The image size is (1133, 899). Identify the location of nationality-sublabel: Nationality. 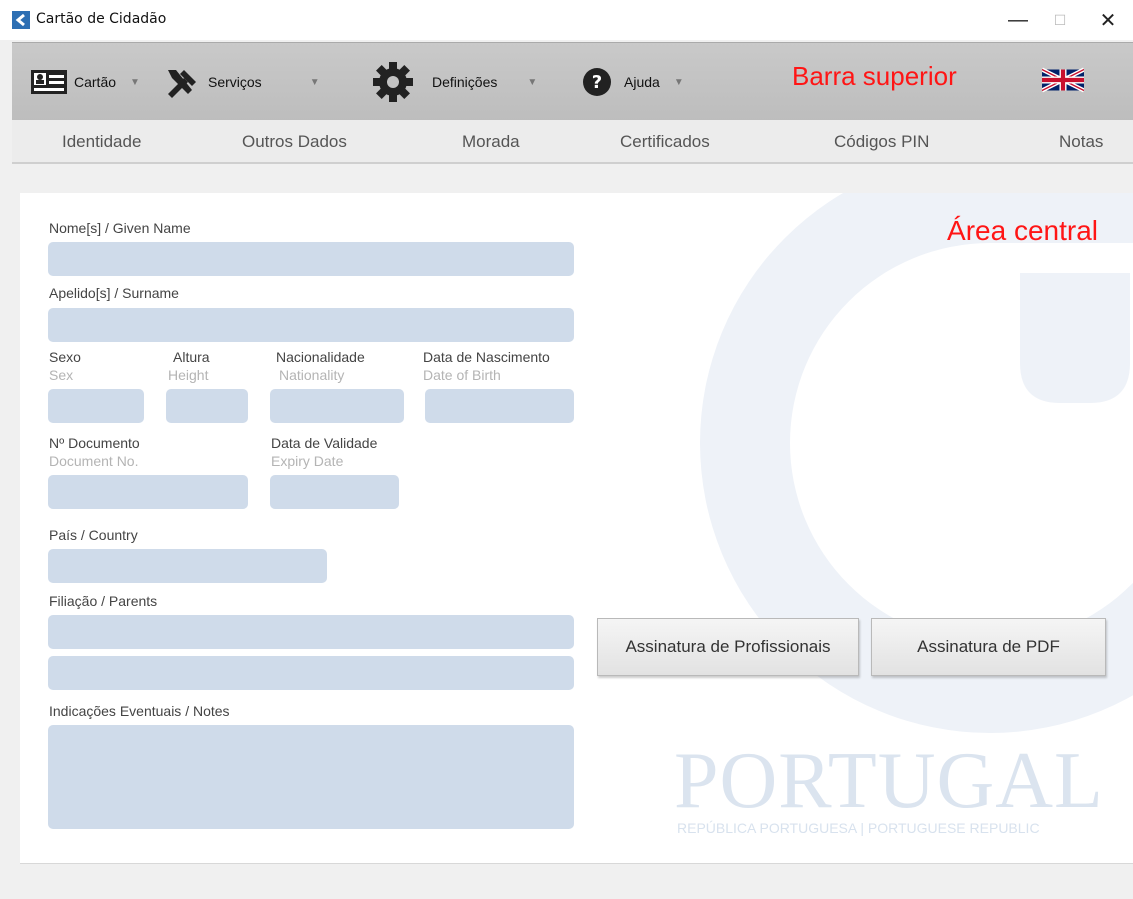
(312, 375).